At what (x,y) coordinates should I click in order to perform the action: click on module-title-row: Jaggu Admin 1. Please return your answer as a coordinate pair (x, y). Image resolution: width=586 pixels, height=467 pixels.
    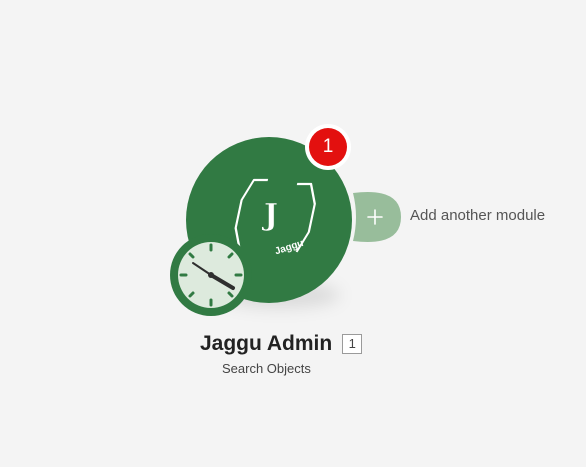
    Looking at the image, I should click on (281, 344).